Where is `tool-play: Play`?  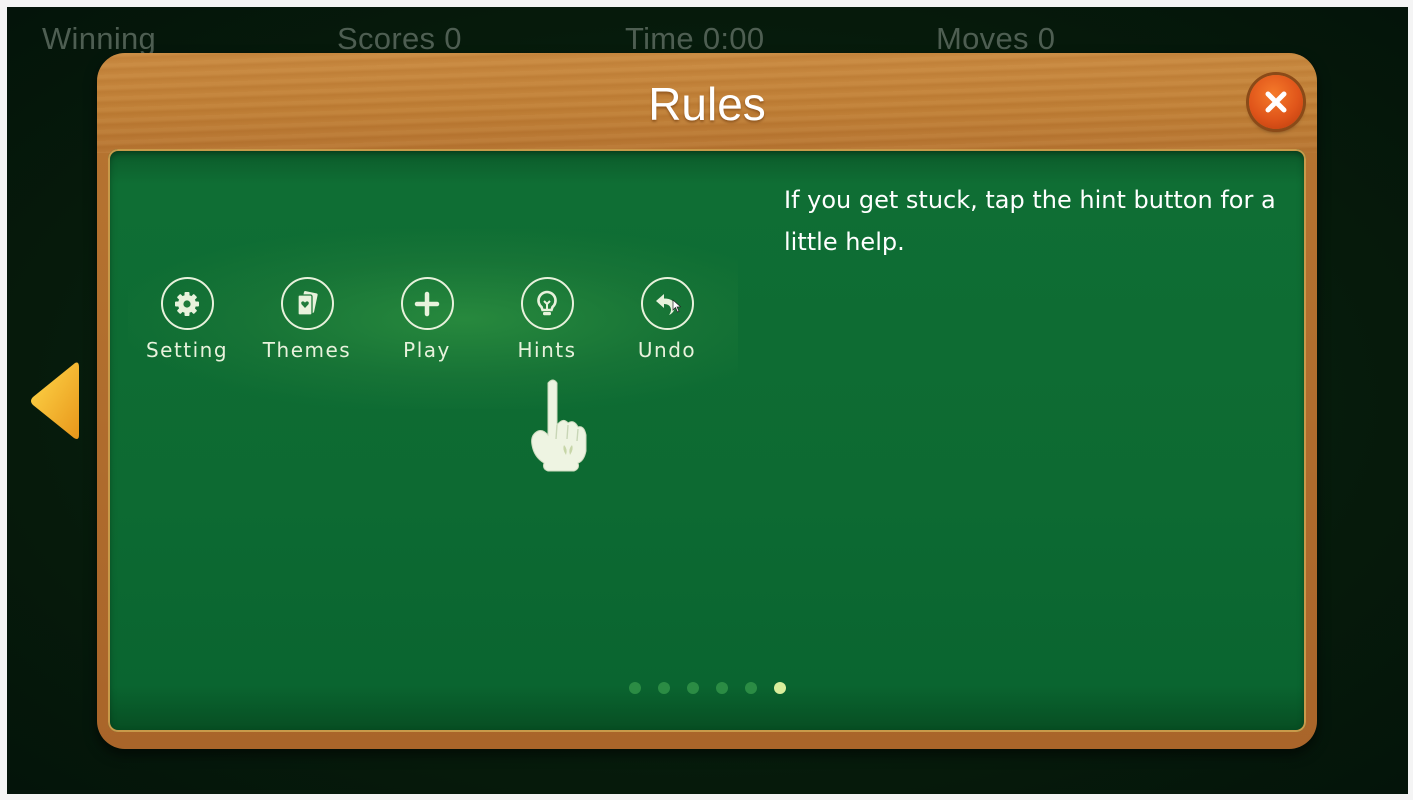 tool-play: Play is located at coordinates (427, 319).